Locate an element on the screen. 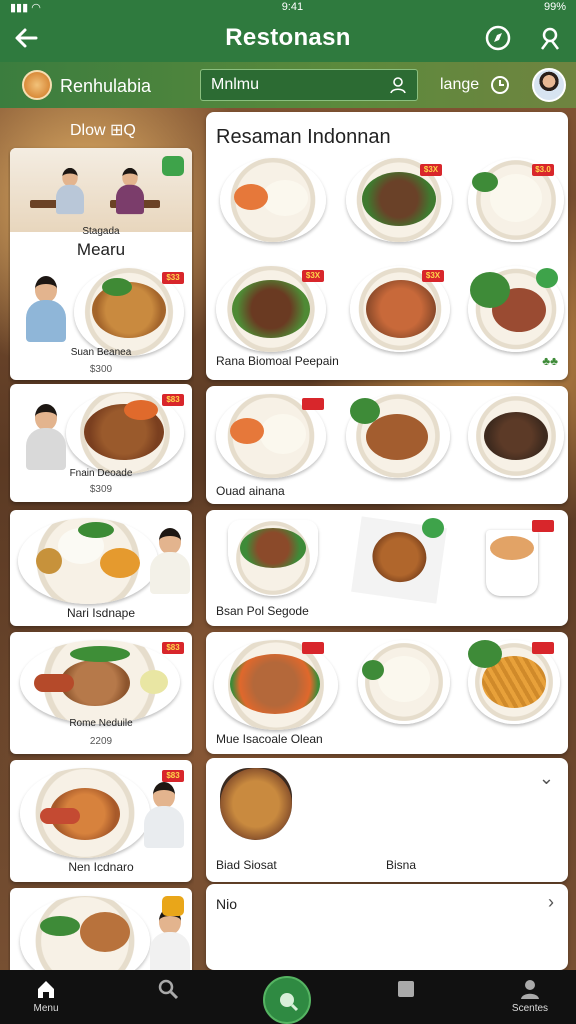  nav-search is located at coordinates (168, 990).